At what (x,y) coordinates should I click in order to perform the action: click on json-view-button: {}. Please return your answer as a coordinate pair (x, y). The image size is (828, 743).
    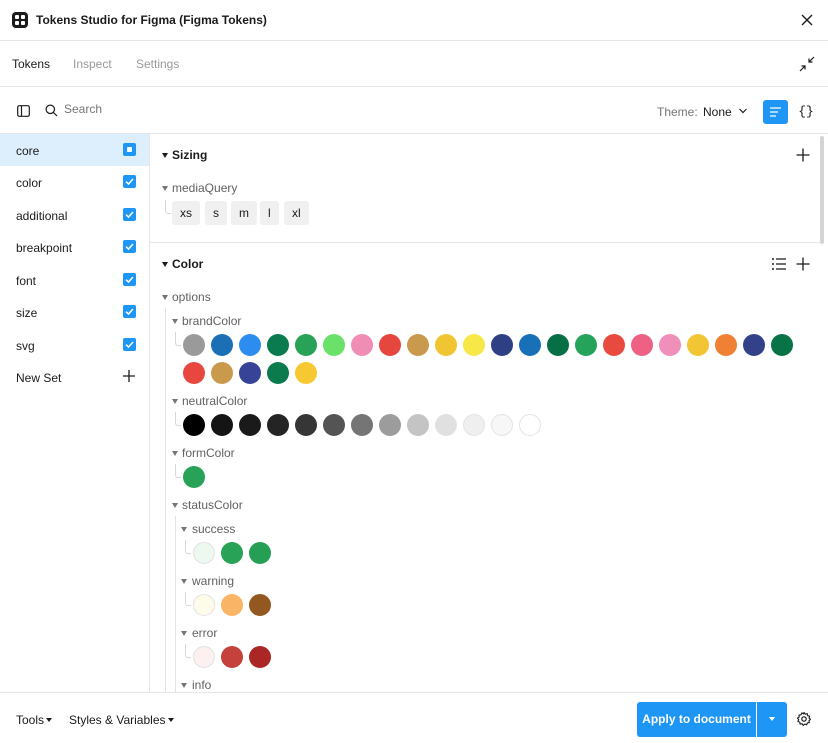
    Looking at the image, I should click on (806, 112).